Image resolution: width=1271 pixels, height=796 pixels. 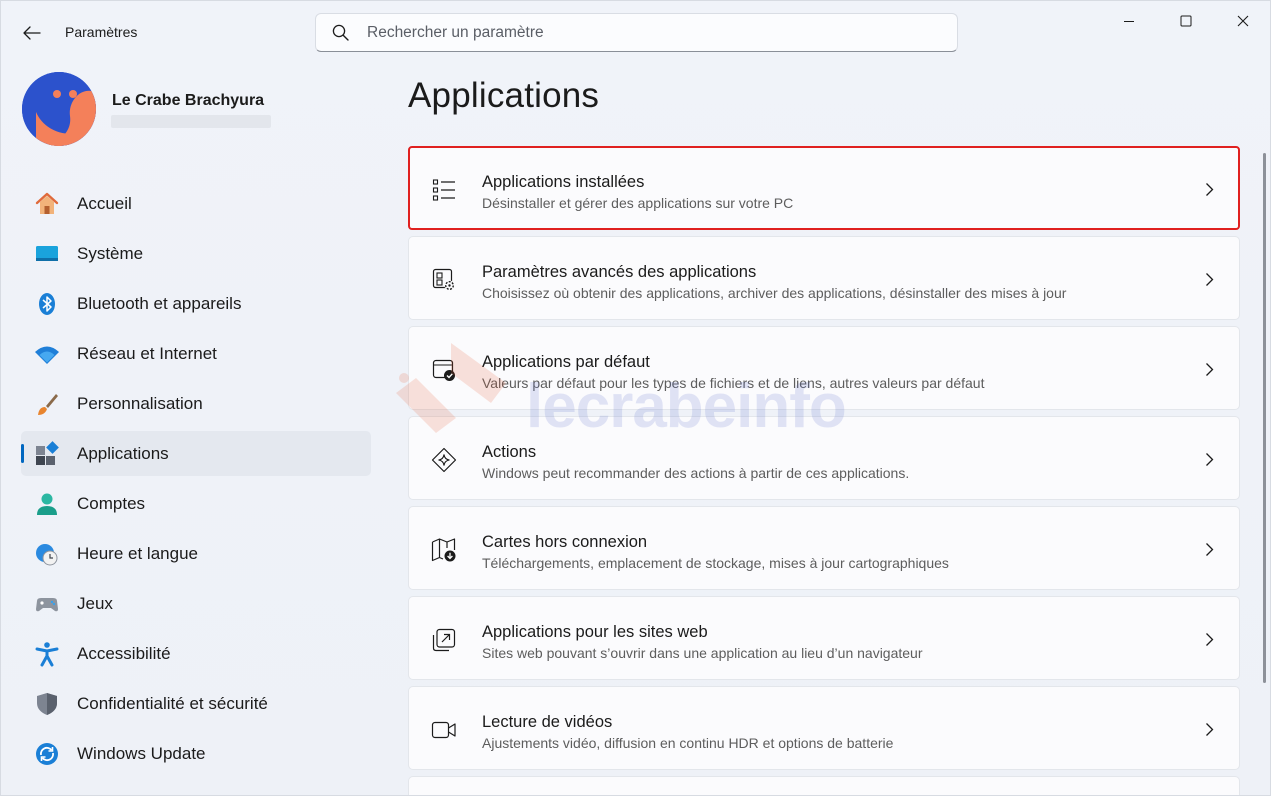 I want to click on minimize-button, so click(x=1128, y=21).